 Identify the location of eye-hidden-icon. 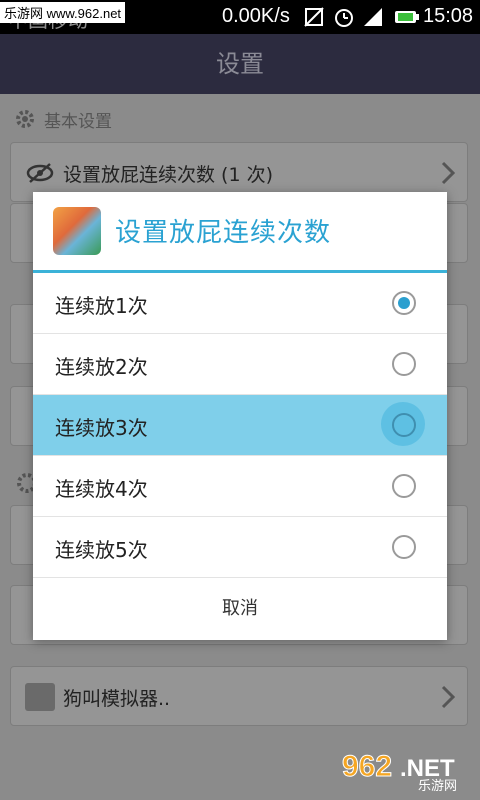
(40, 173).